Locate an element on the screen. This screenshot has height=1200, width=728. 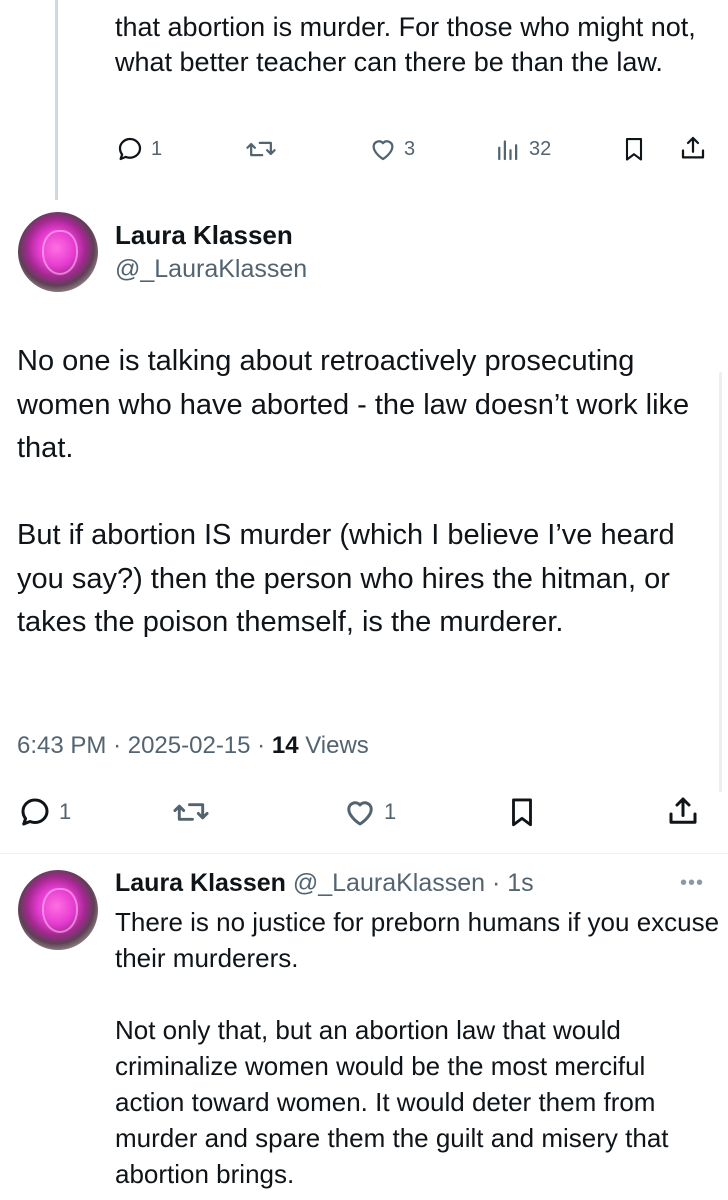
tweet-views-count: 14 is located at coordinates (285, 745).